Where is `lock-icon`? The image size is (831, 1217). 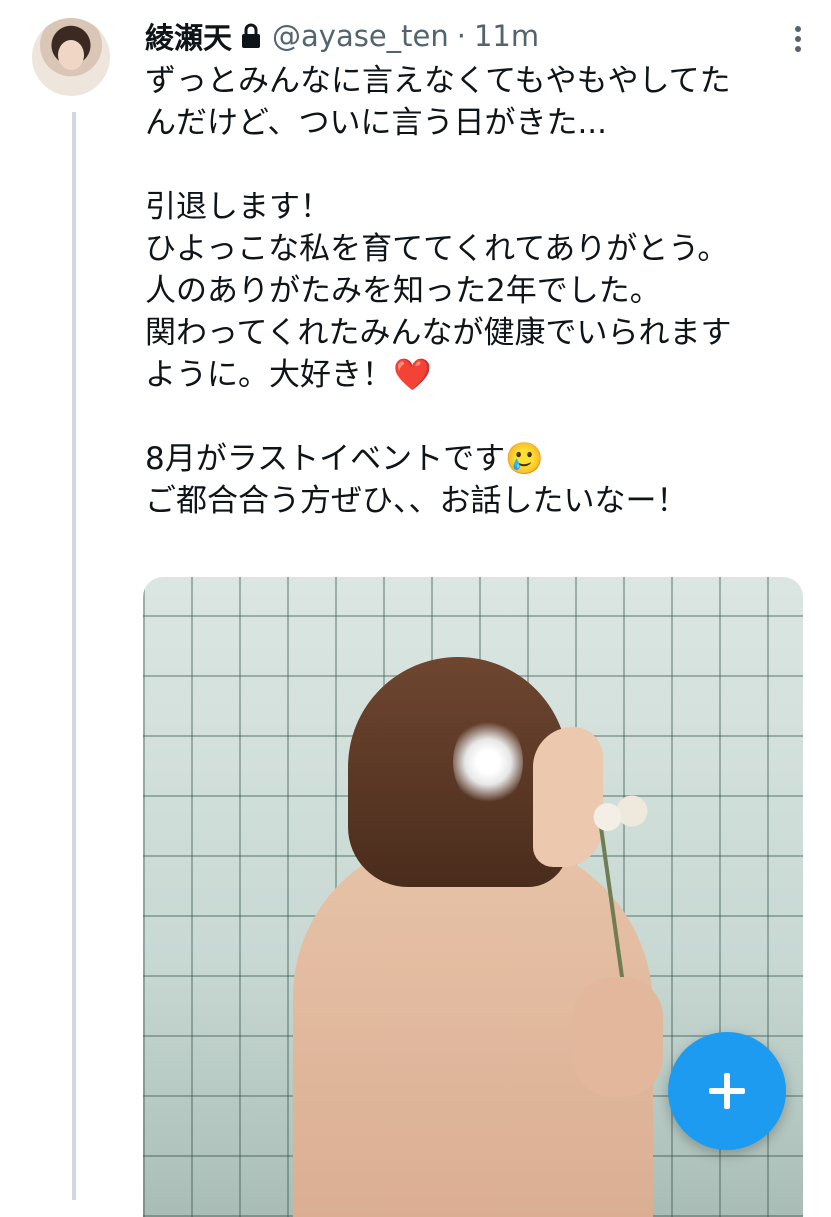 lock-icon is located at coordinates (251, 36).